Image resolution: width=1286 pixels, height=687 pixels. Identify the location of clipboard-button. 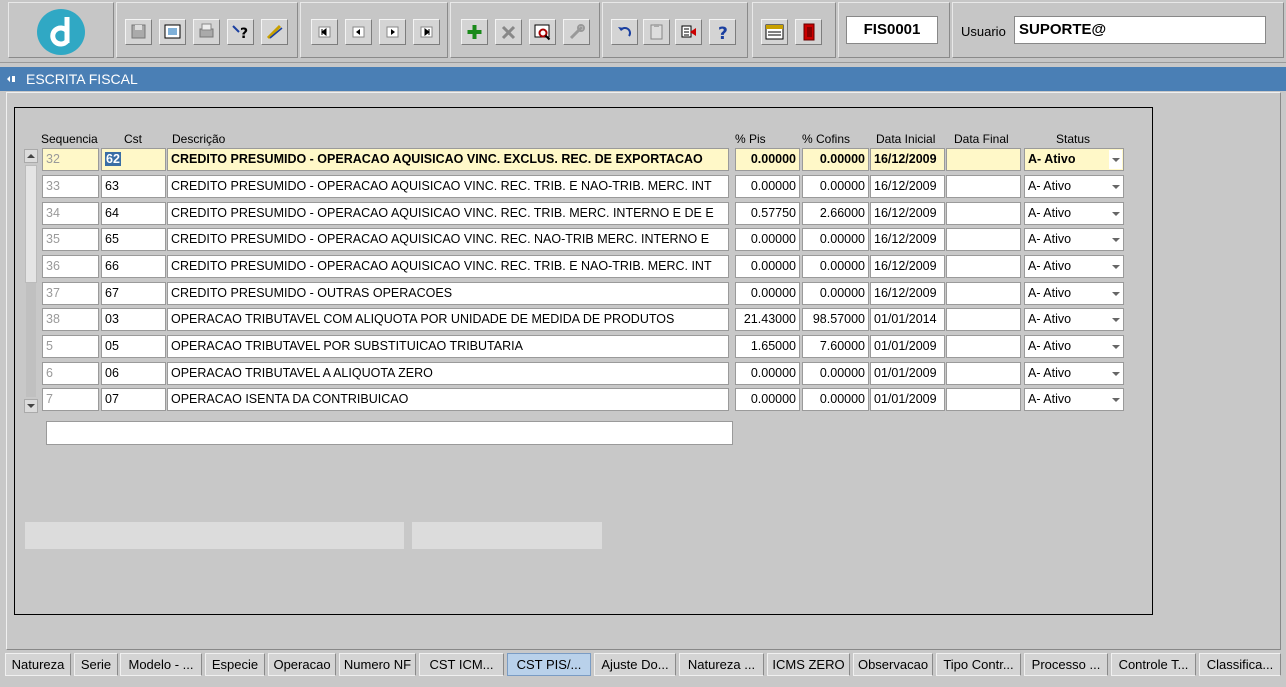
(656, 32).